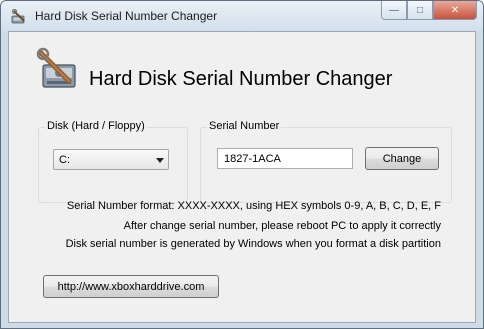 This screenshot has height=329, width=484. I want to click on window-title: Hard Disk Serial Number Changer, so click(126, 16).